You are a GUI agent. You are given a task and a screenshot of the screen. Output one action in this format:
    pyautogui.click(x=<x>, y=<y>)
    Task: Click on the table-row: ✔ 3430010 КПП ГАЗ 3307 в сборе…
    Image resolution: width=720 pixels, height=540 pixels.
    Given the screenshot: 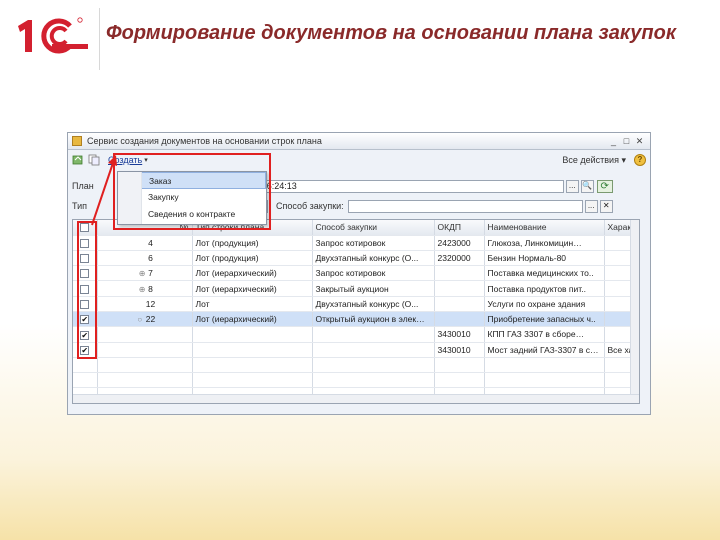 What is the action you would take?
    pyautogui.click(x=356, y=334)
    